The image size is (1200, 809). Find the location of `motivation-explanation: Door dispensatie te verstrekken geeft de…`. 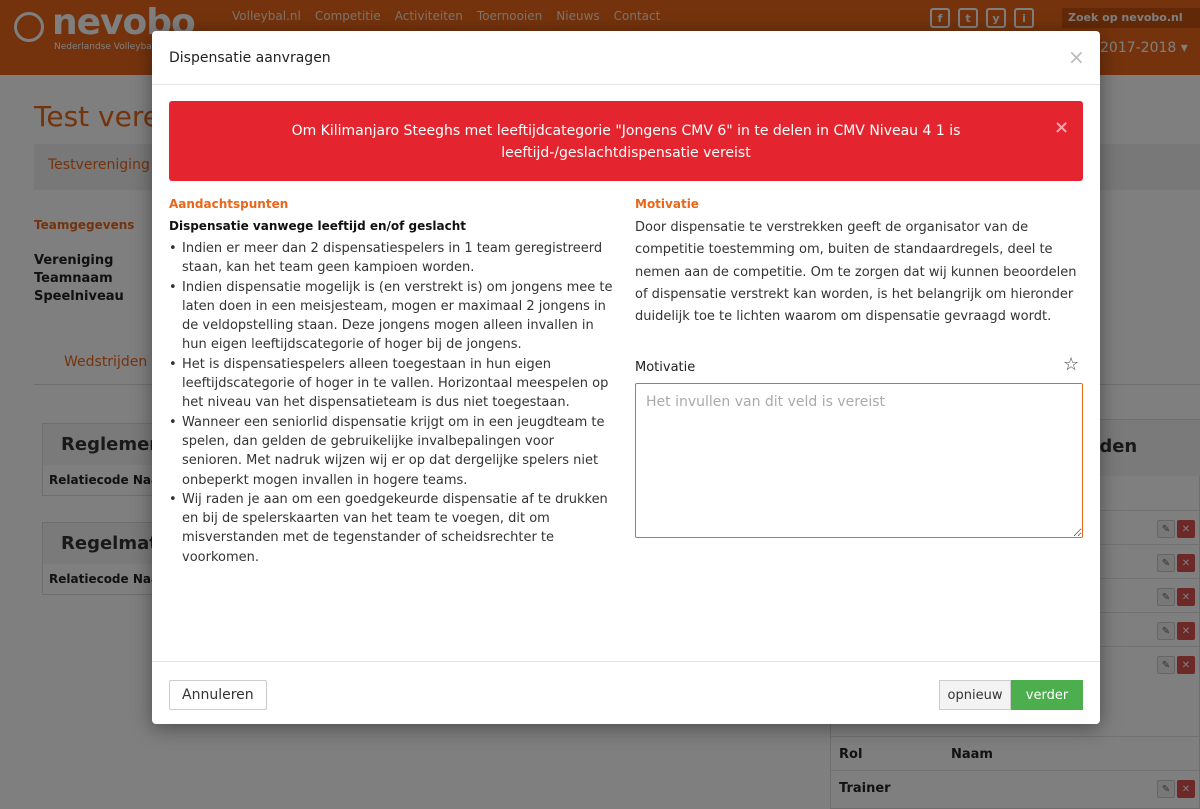

motivation-explanation: Door dispensatie te verstrekken geeft de… is located at coordinates (856, 272).